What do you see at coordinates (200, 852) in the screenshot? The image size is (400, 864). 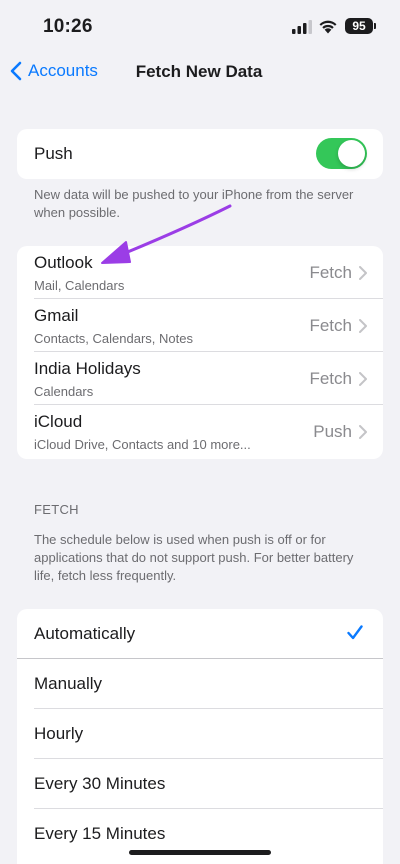 I see `home-indicator` at bounding box center [200, 852].